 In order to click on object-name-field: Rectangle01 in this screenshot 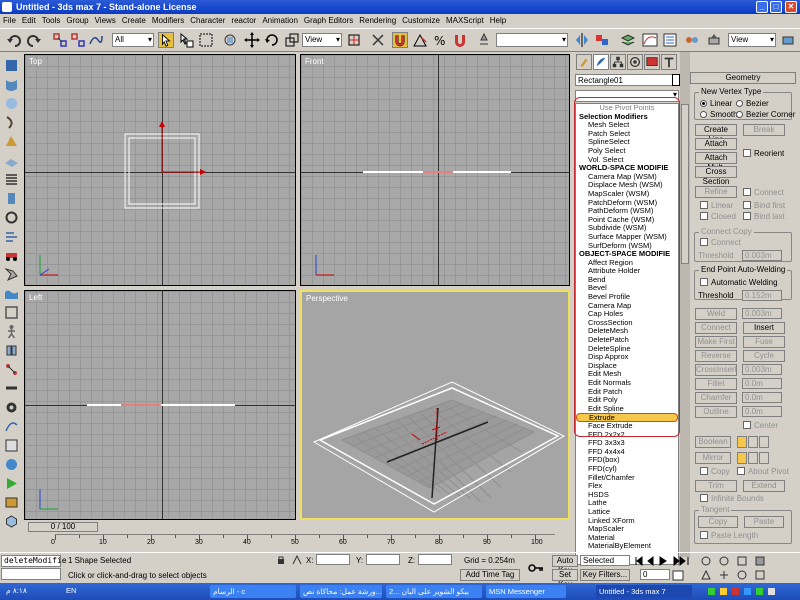, I will do `click(624, 80)`.